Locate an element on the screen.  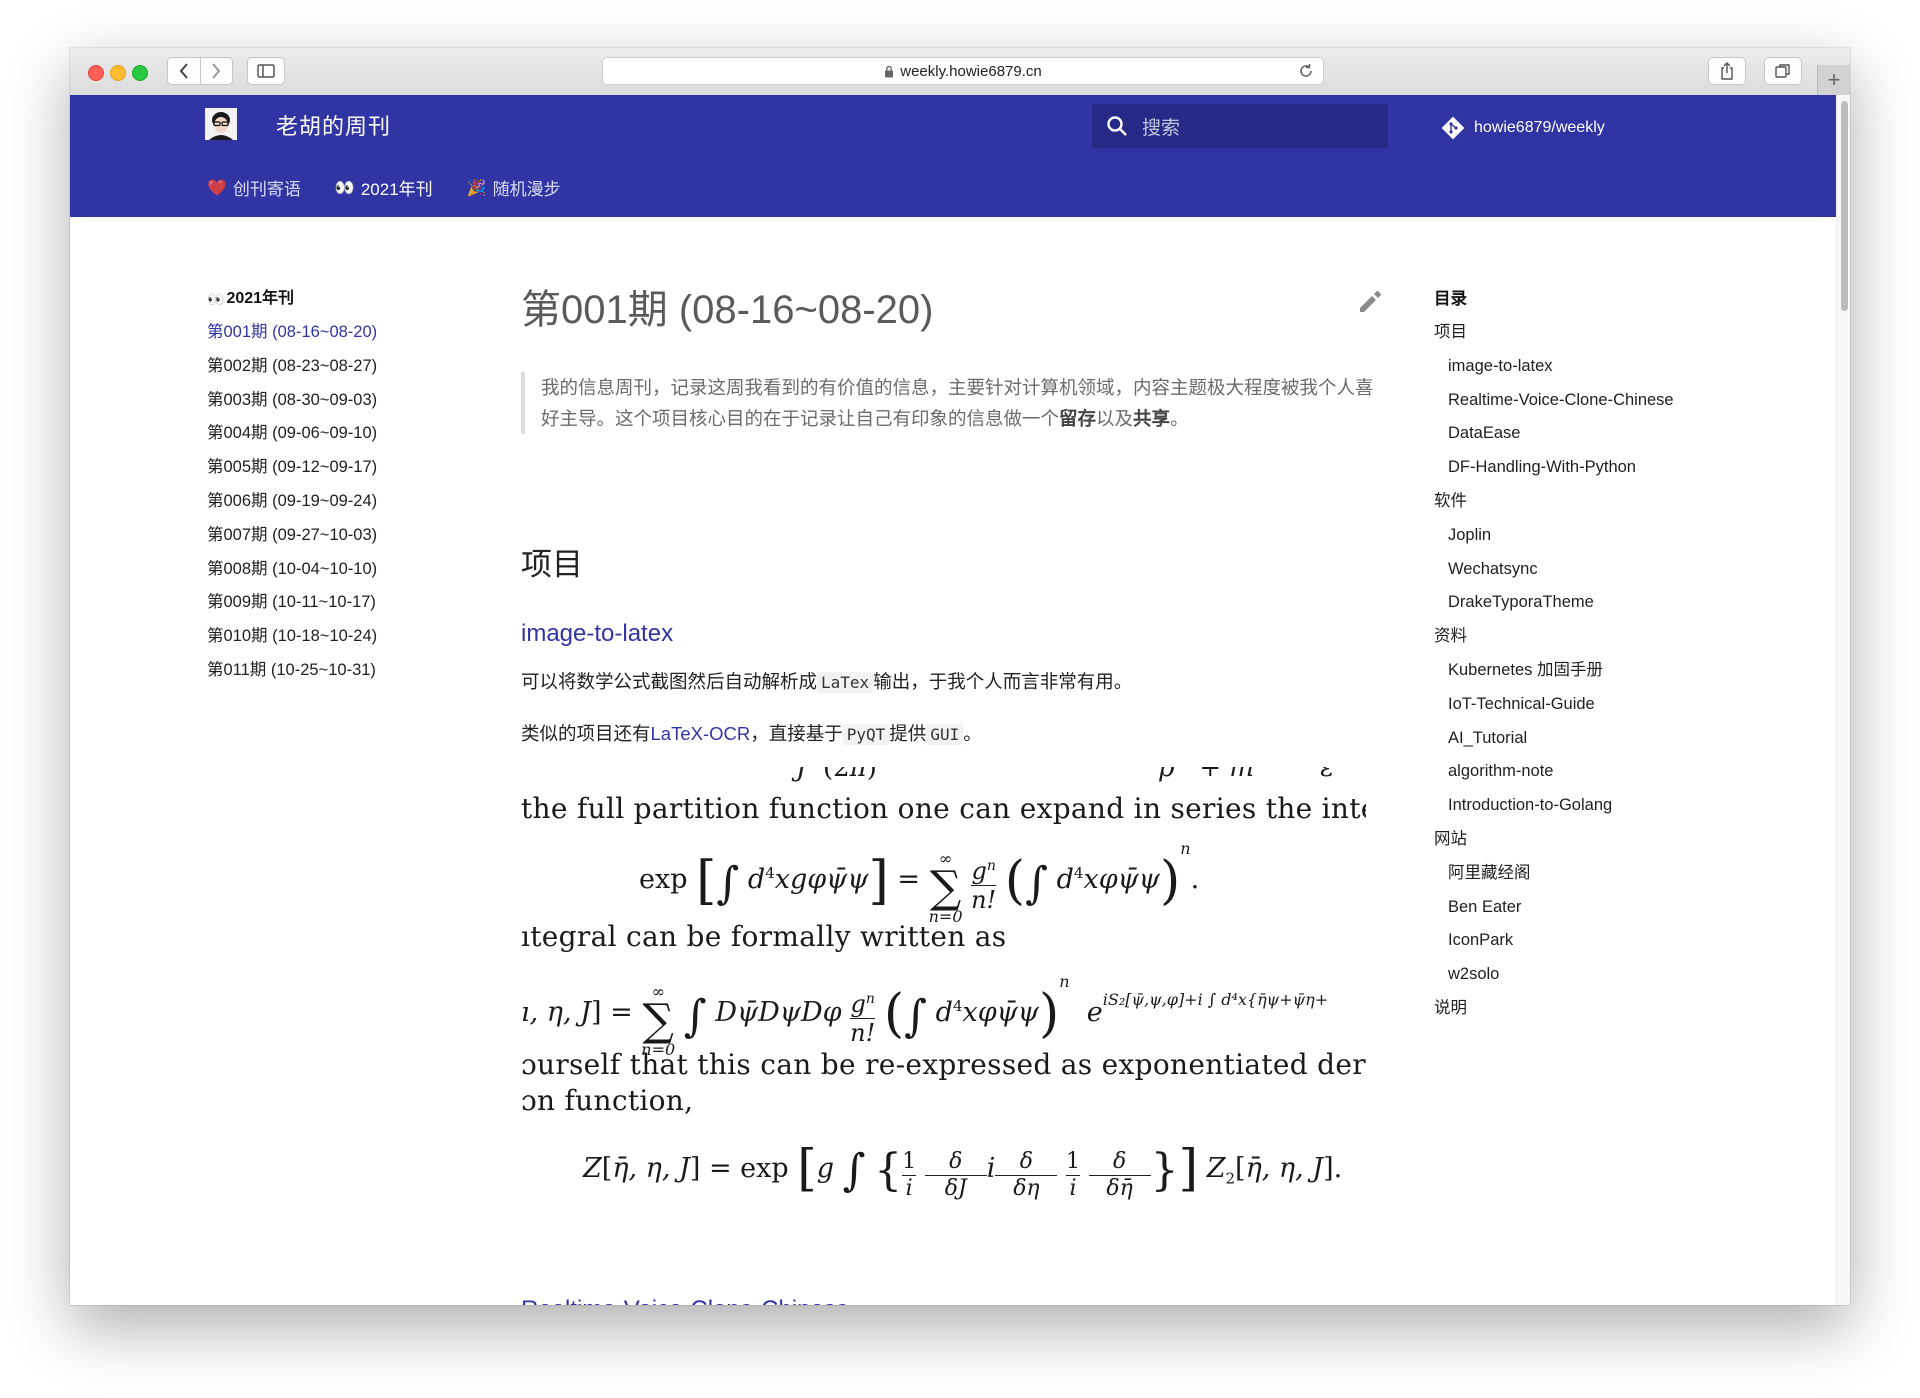
math-fragment-top: J (2π) p + m ε is located at coordinates (1065, 775).